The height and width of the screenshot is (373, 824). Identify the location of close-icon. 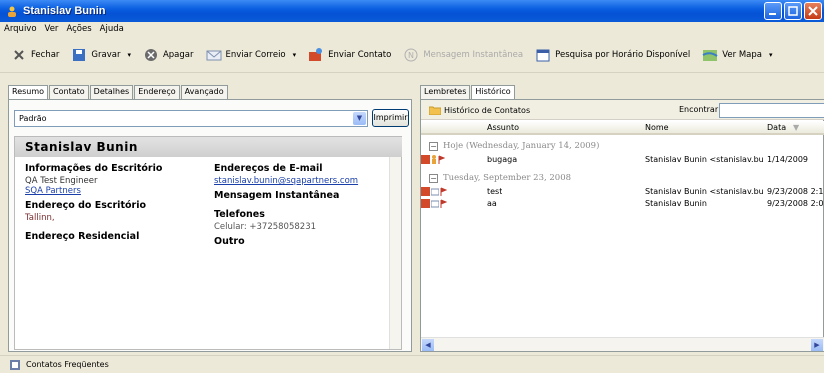
(19, 54).